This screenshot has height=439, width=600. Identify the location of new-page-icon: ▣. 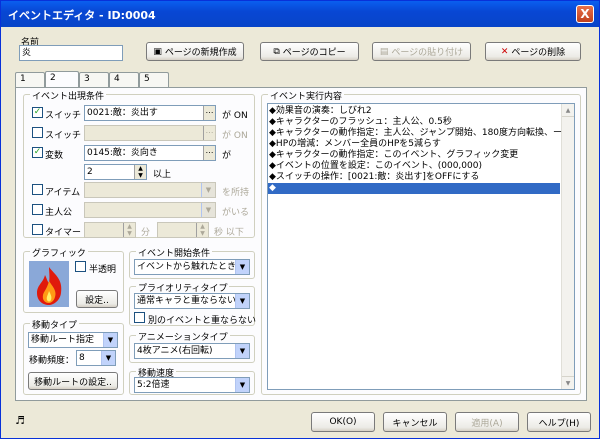
(157, 51).